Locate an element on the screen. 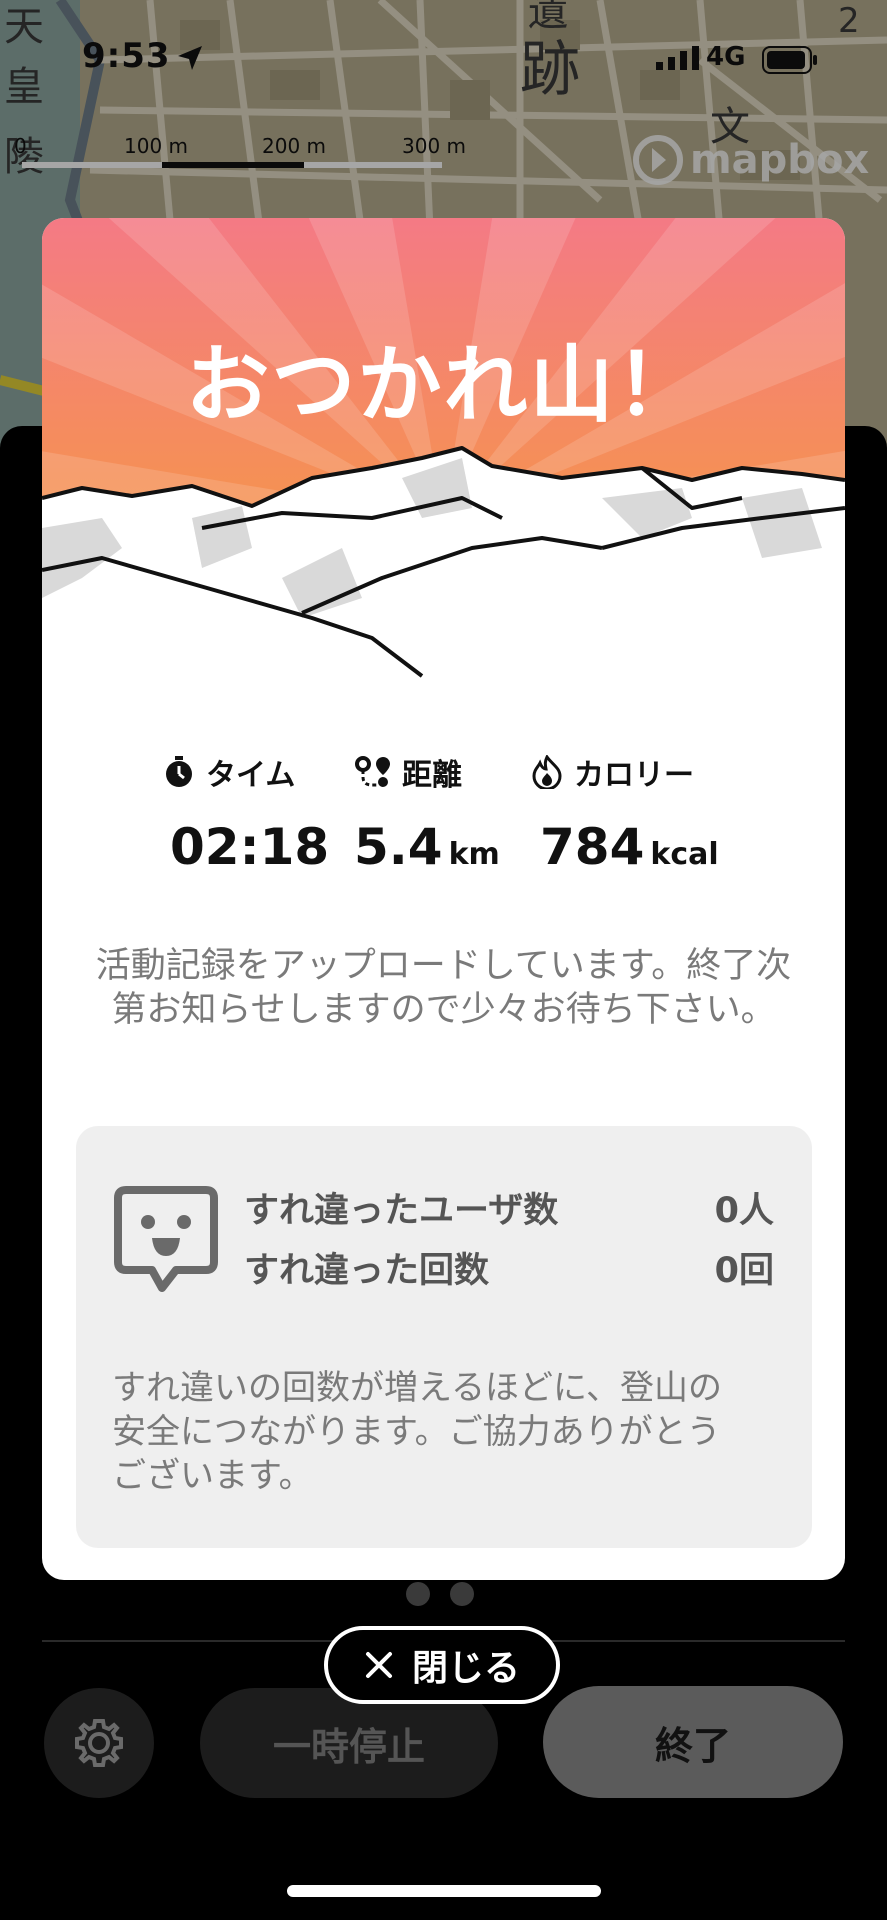  card-title: おつかれ山！ is located at coordinates (443, 385).